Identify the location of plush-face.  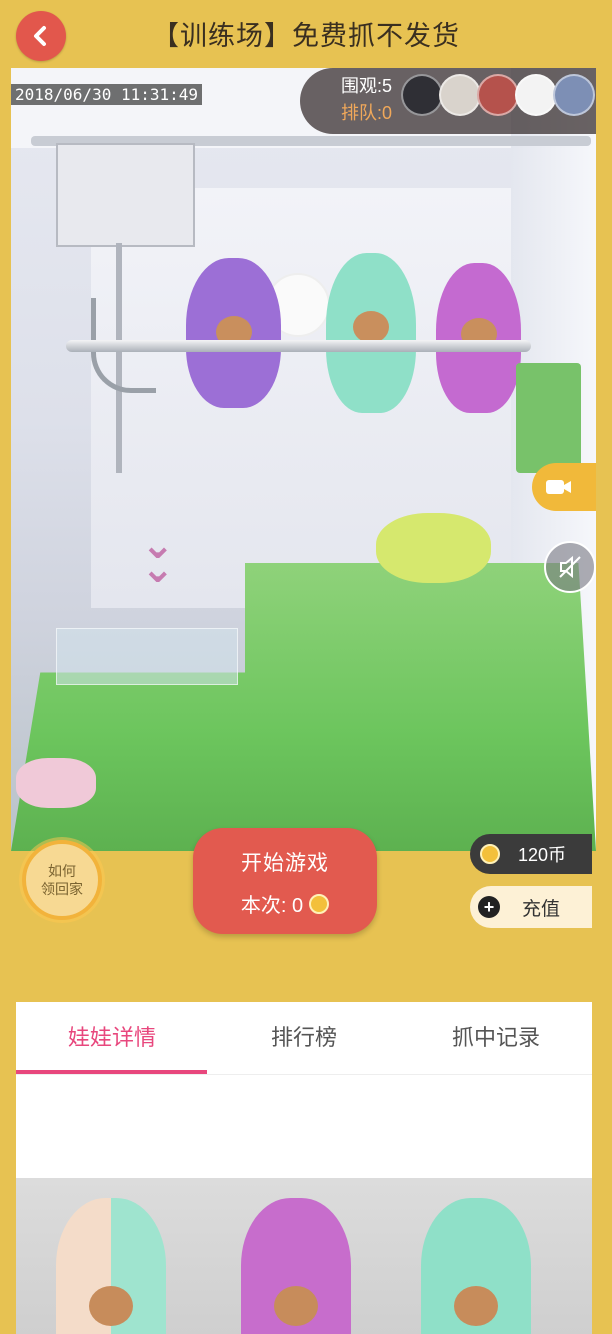
(371, 327).